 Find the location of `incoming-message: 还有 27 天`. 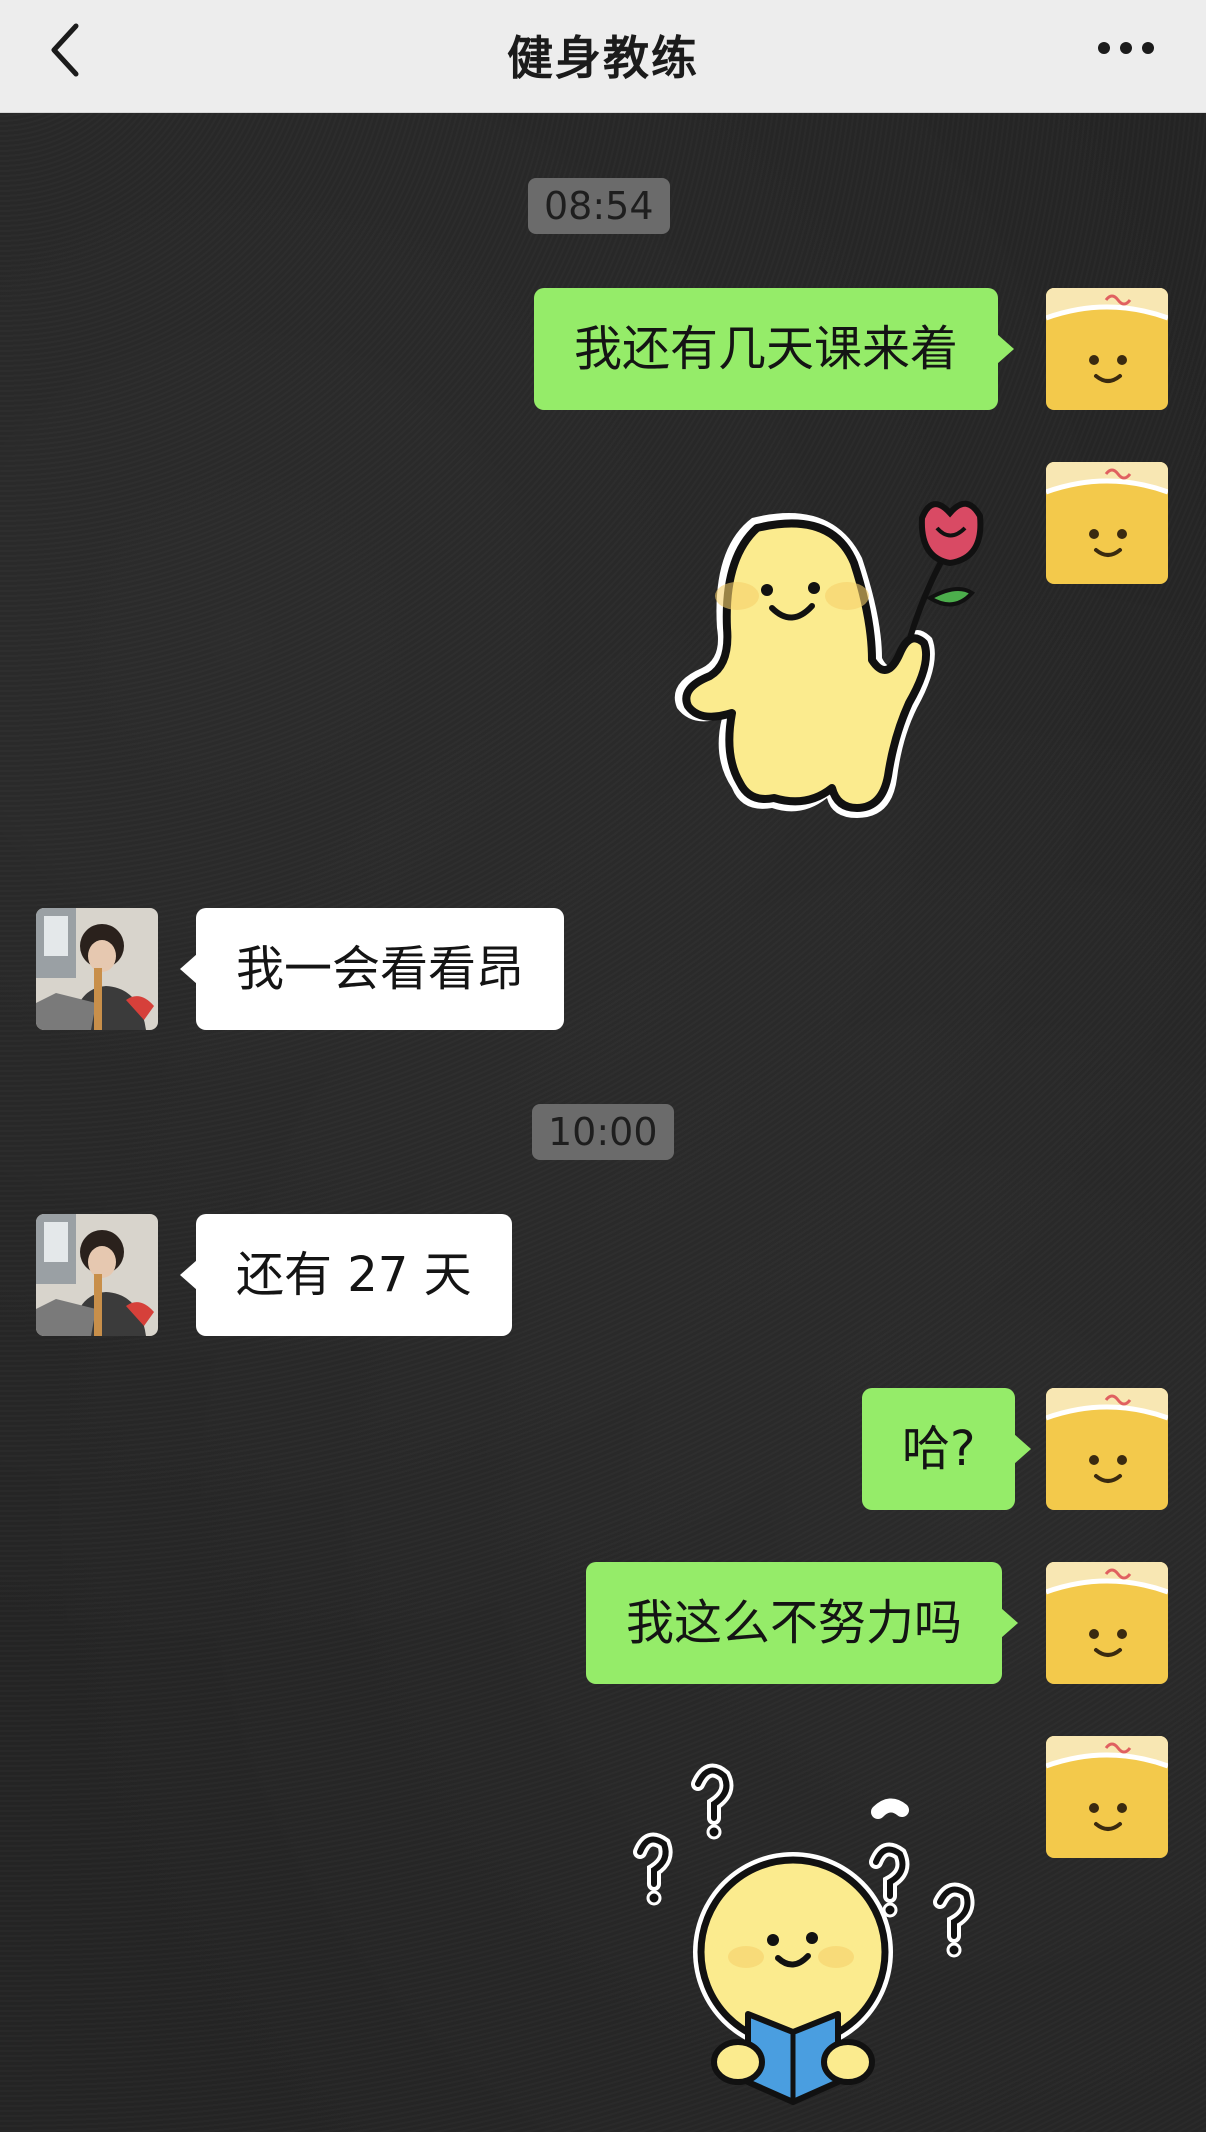

incoming-message: 还有 27 天 is located at coordinates (346, 1275).